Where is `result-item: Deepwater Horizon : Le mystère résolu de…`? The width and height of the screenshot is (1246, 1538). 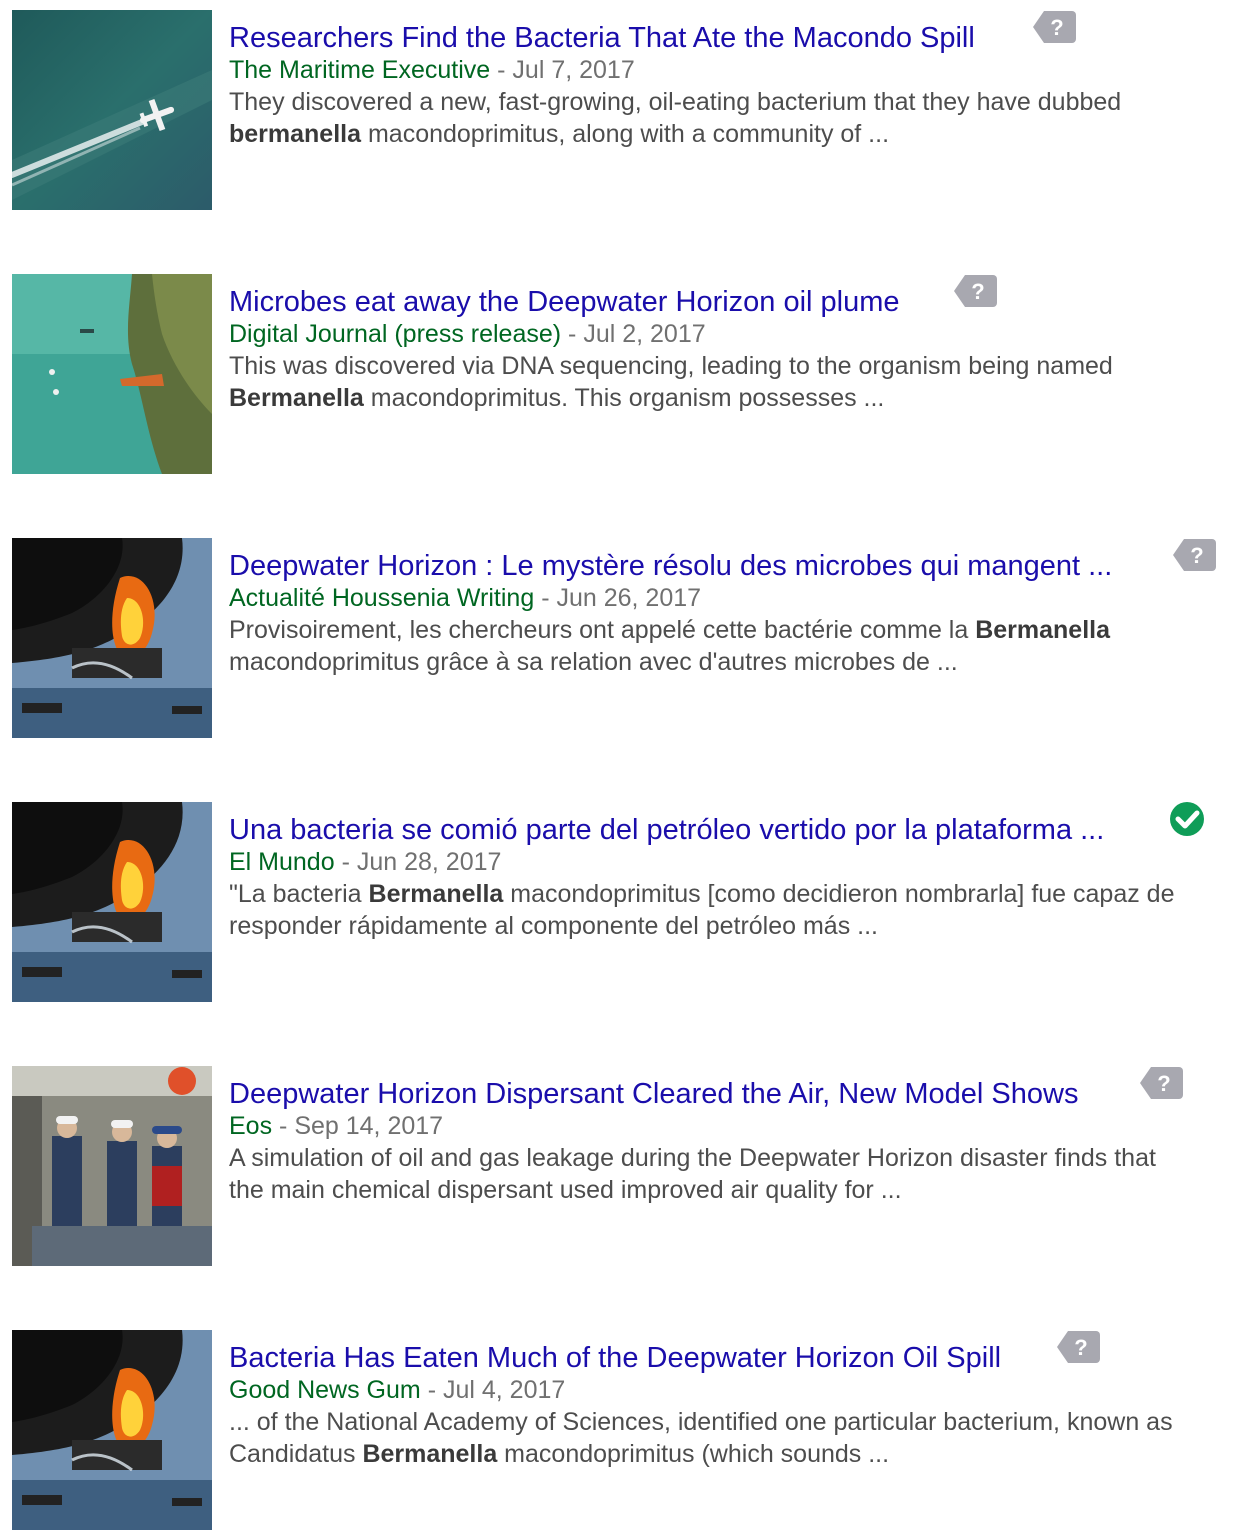
result-item: Deepwater Horizon : Le mystère résolu de… is located at coordinates (623, 638).